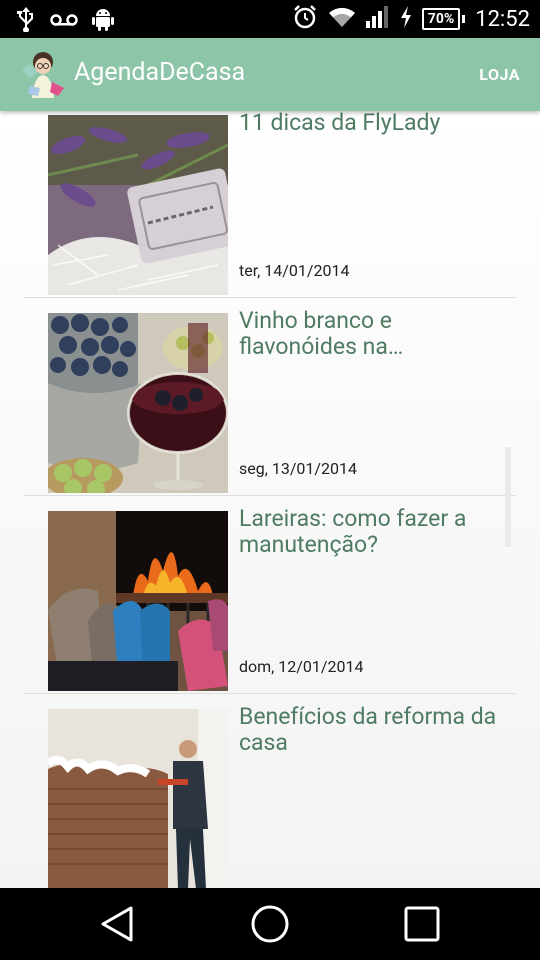 Image resolution: width=540 pixels, height=960 pixels. I want to click on android-icon, so click(103, 21).